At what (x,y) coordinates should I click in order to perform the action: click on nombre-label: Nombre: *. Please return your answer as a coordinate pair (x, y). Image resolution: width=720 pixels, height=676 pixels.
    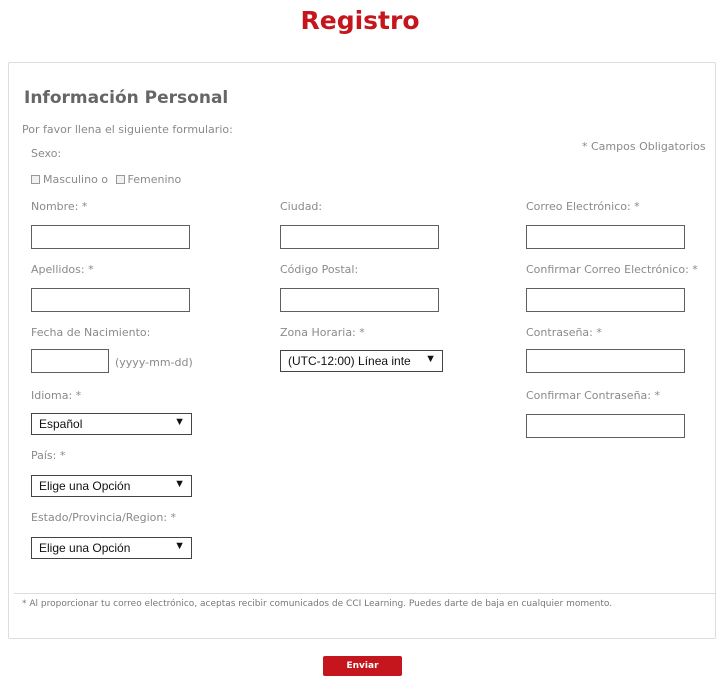
    Looking at the image, I should click on (59, 206).